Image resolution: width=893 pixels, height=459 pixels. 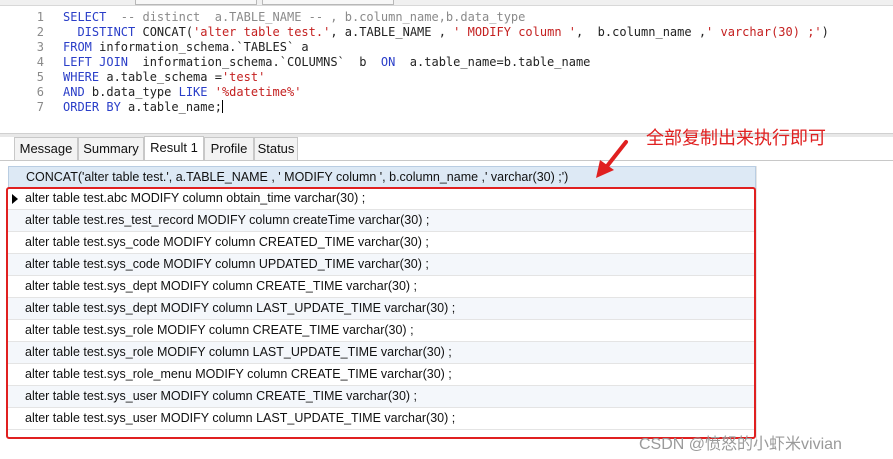 I want to click on tab-summary: Summary, so click(x=111, y=149).